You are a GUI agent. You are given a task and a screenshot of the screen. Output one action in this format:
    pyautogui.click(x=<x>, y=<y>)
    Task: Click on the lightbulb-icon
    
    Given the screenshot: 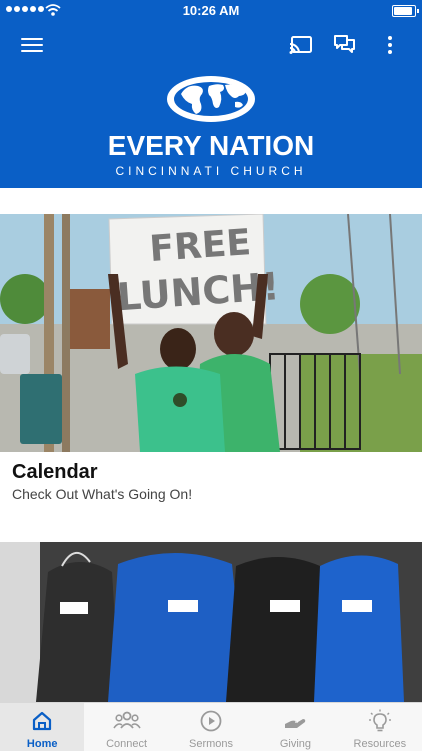 What is the action you would take?
    pyautogui.click(x=379, y=720)
    